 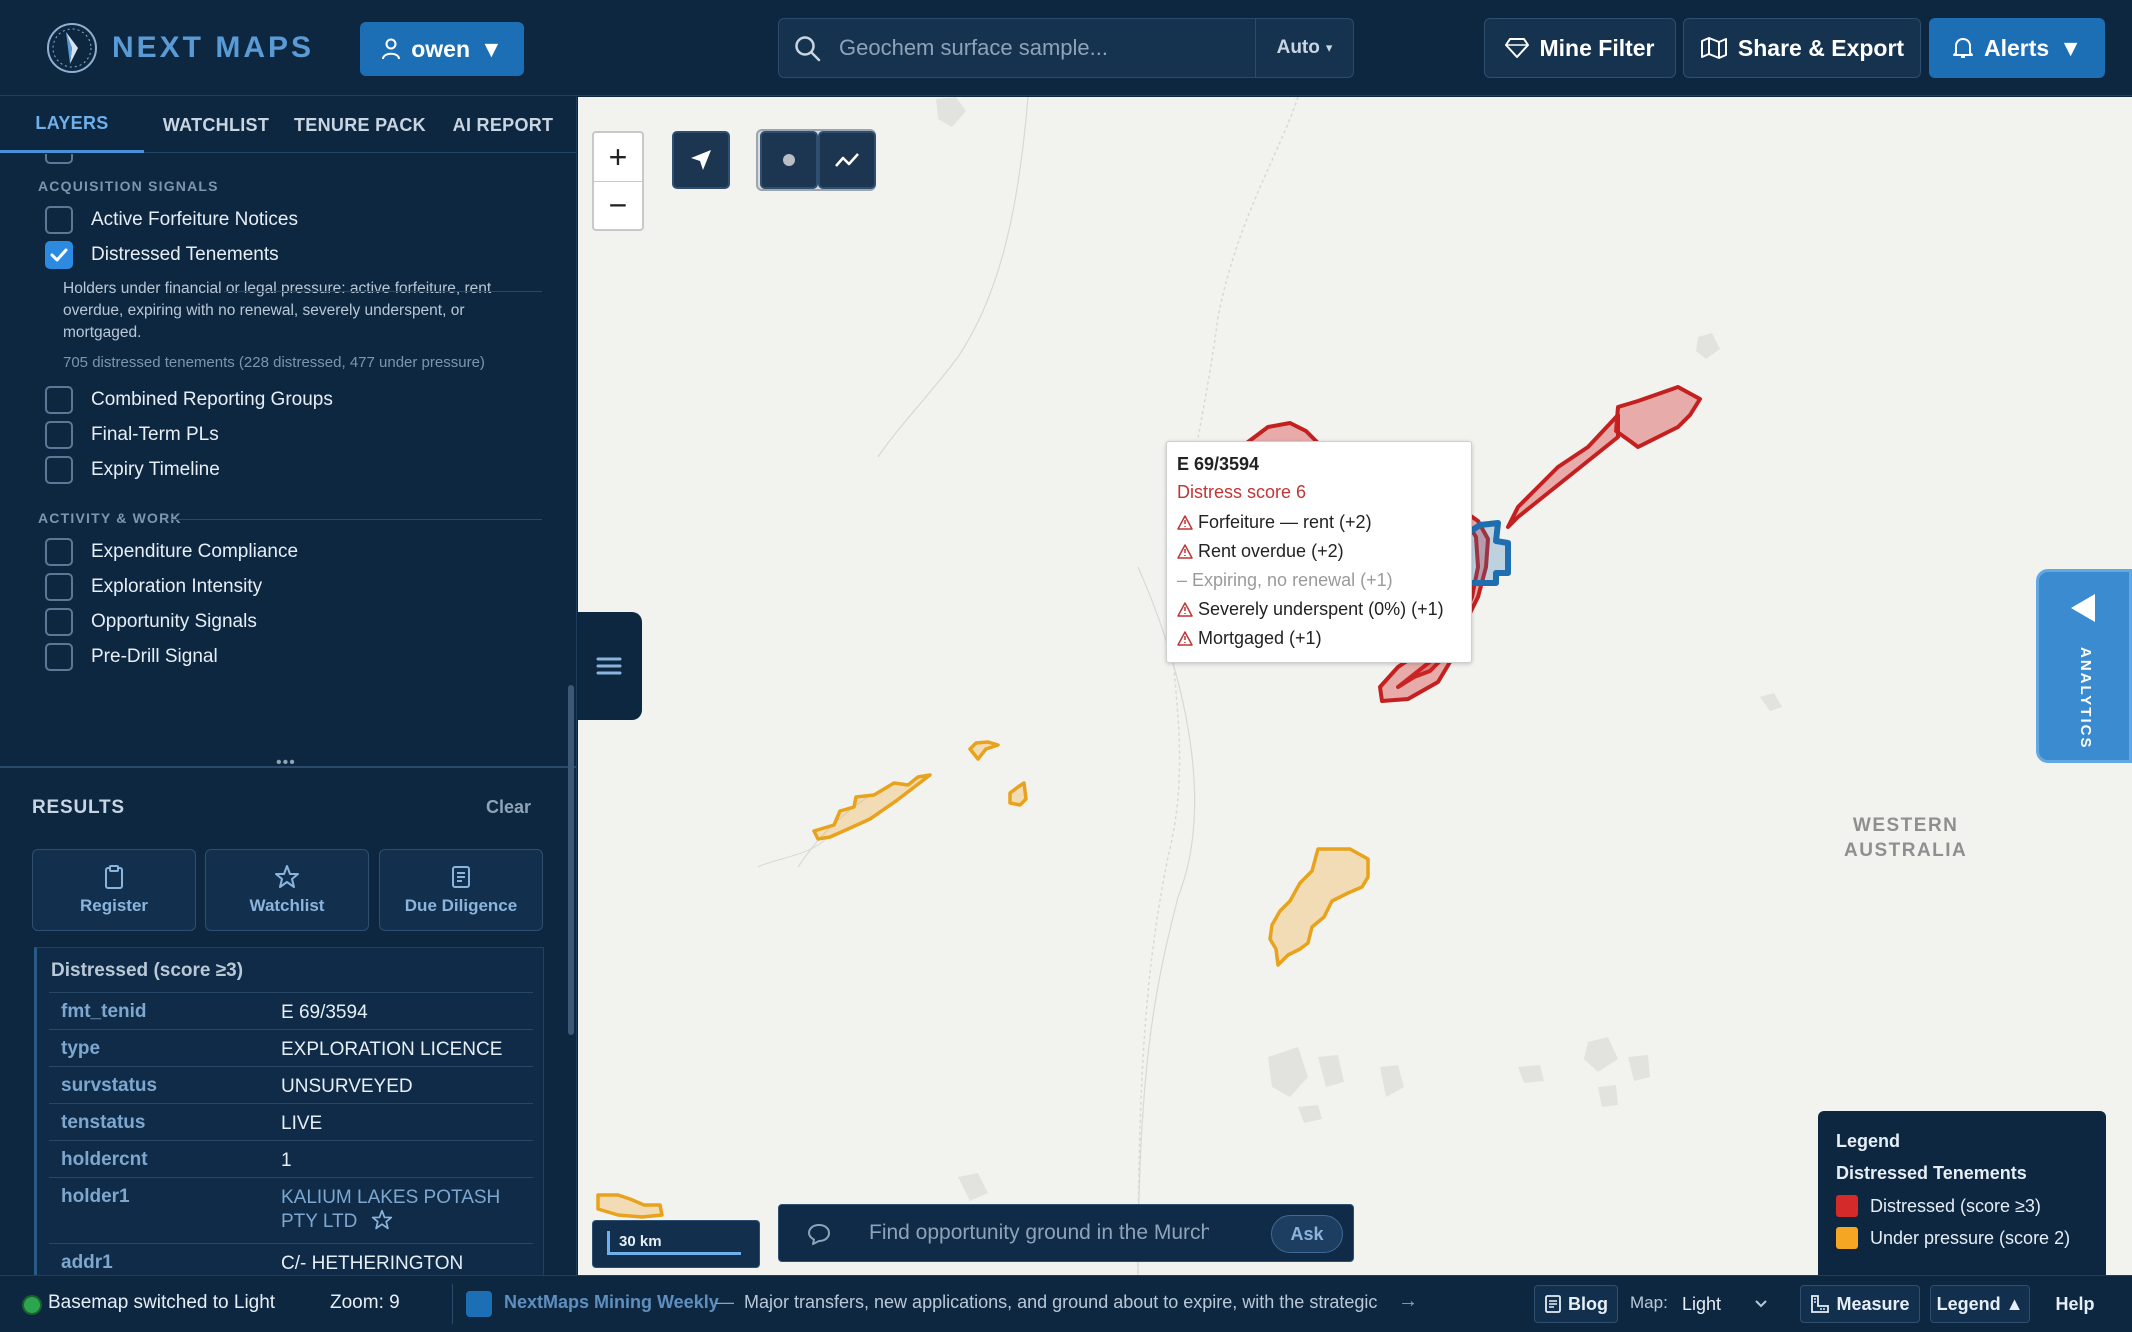 I want to click on field-key: tenstatus, so click(x=103, y=1122).